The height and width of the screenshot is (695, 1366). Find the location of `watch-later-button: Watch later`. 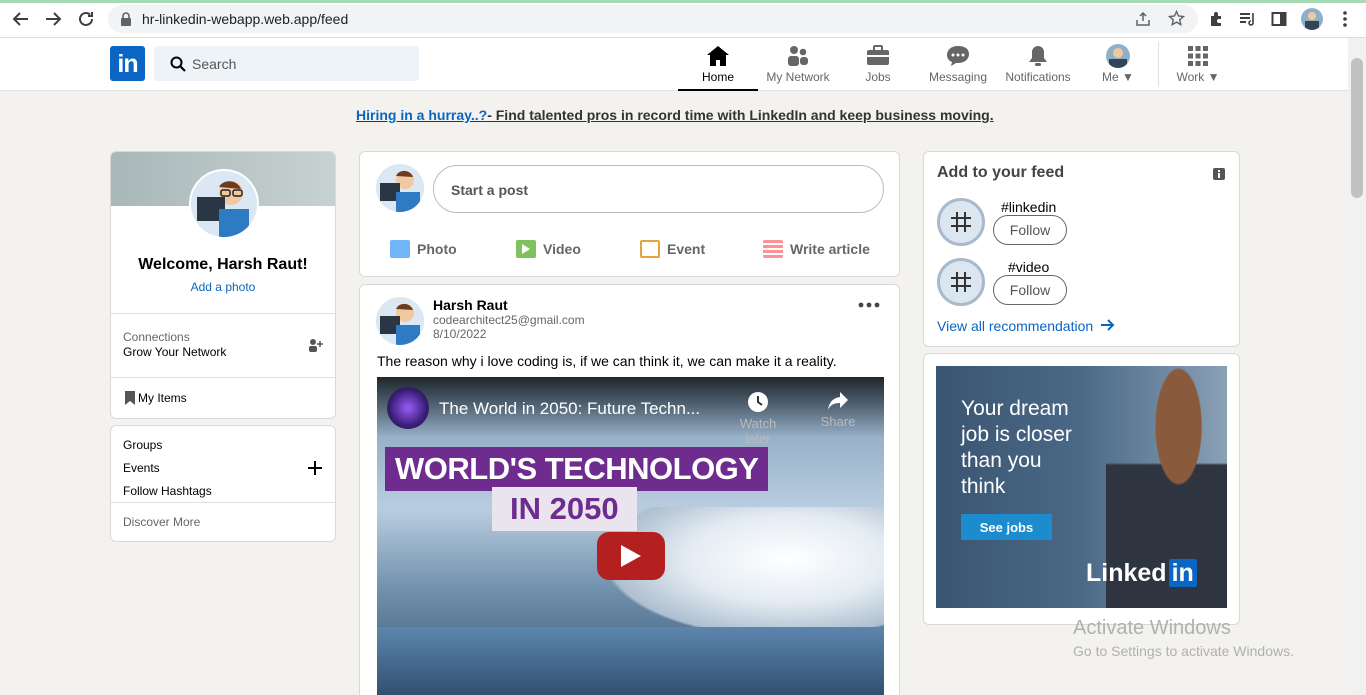

watch-later-button: Watch later is located at coordinates (758, 418).